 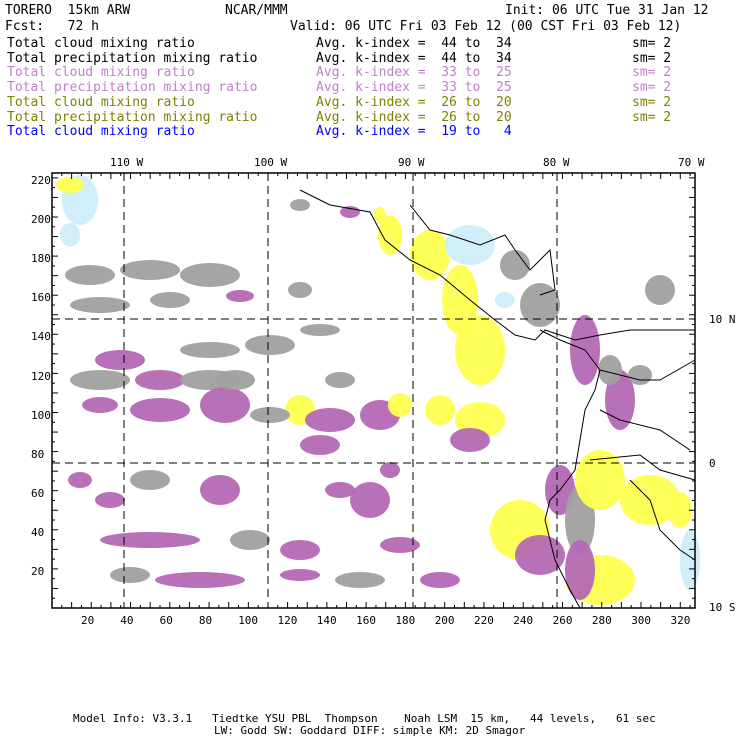 I want to click on x-tick-label: 160, so click(x=366, y=620).